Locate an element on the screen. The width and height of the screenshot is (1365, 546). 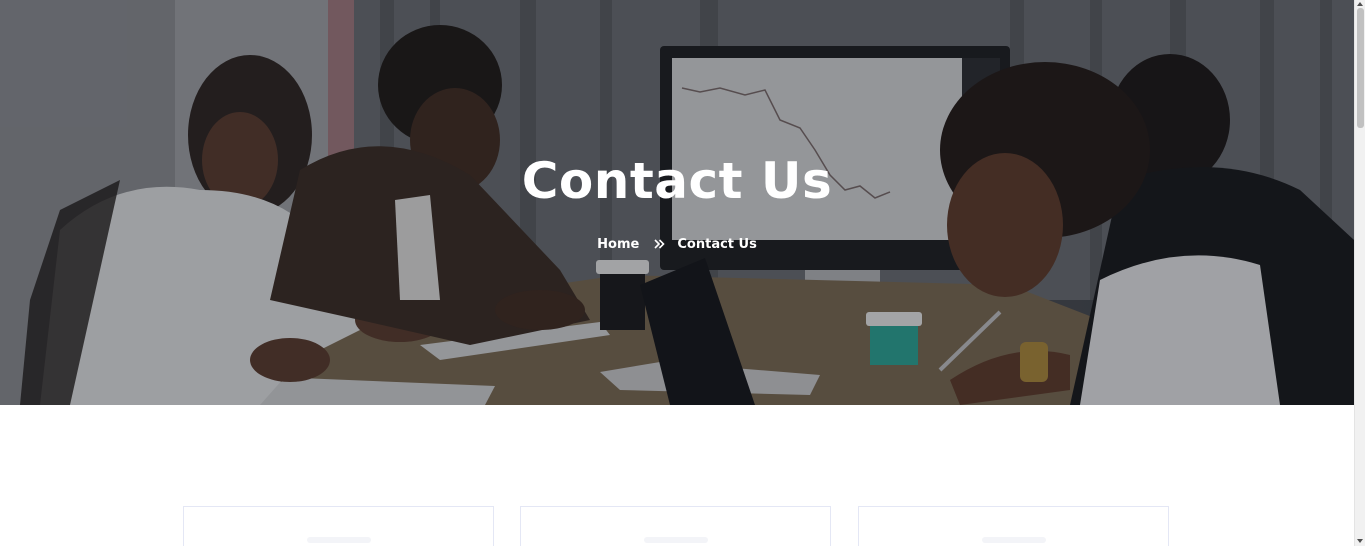
scroll-down-arrow-icon is located at coordinates (1360, 541).